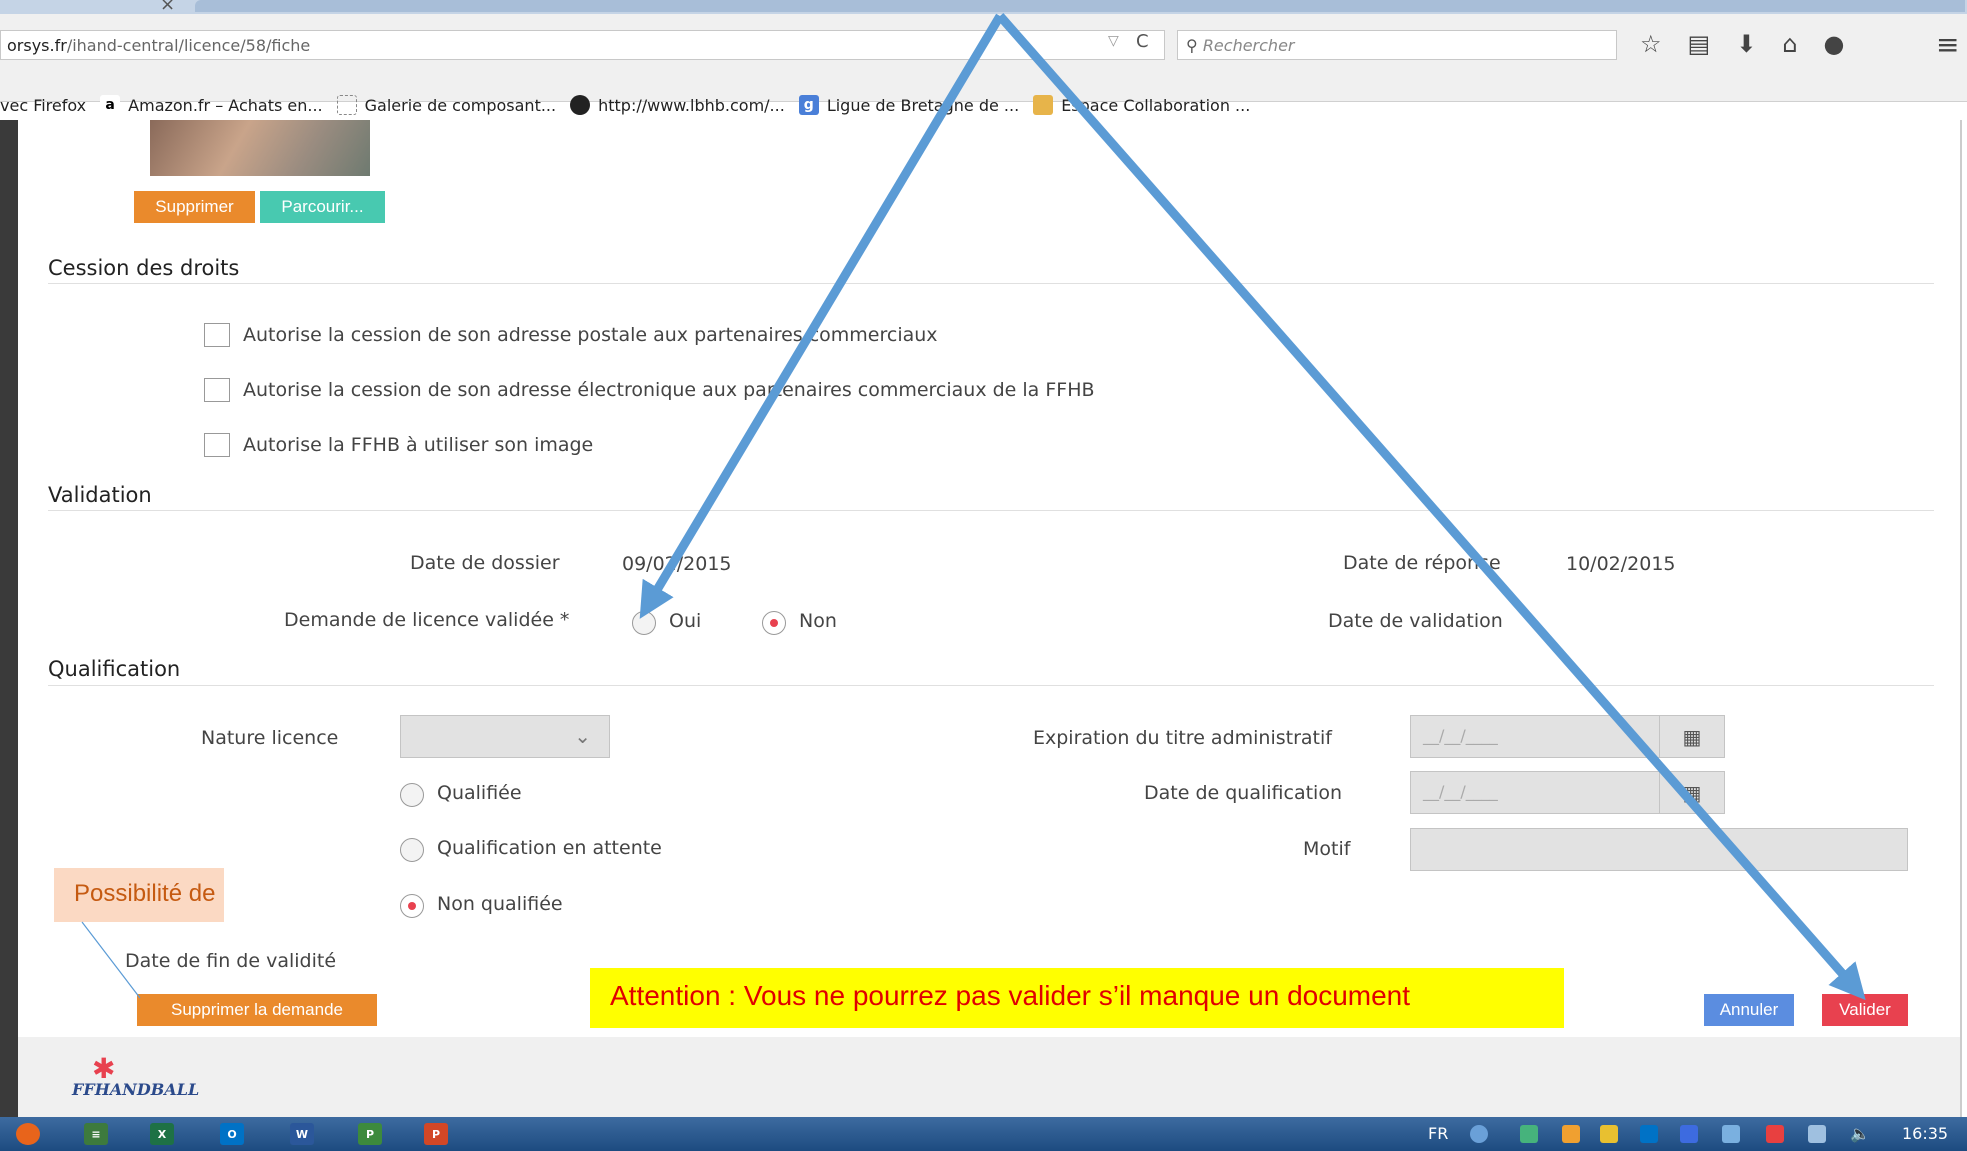  What do you see at coordinates (1746, 44) in the screenshot?
I see `download-icon: ⬇` at bounding box center [1746, 44].